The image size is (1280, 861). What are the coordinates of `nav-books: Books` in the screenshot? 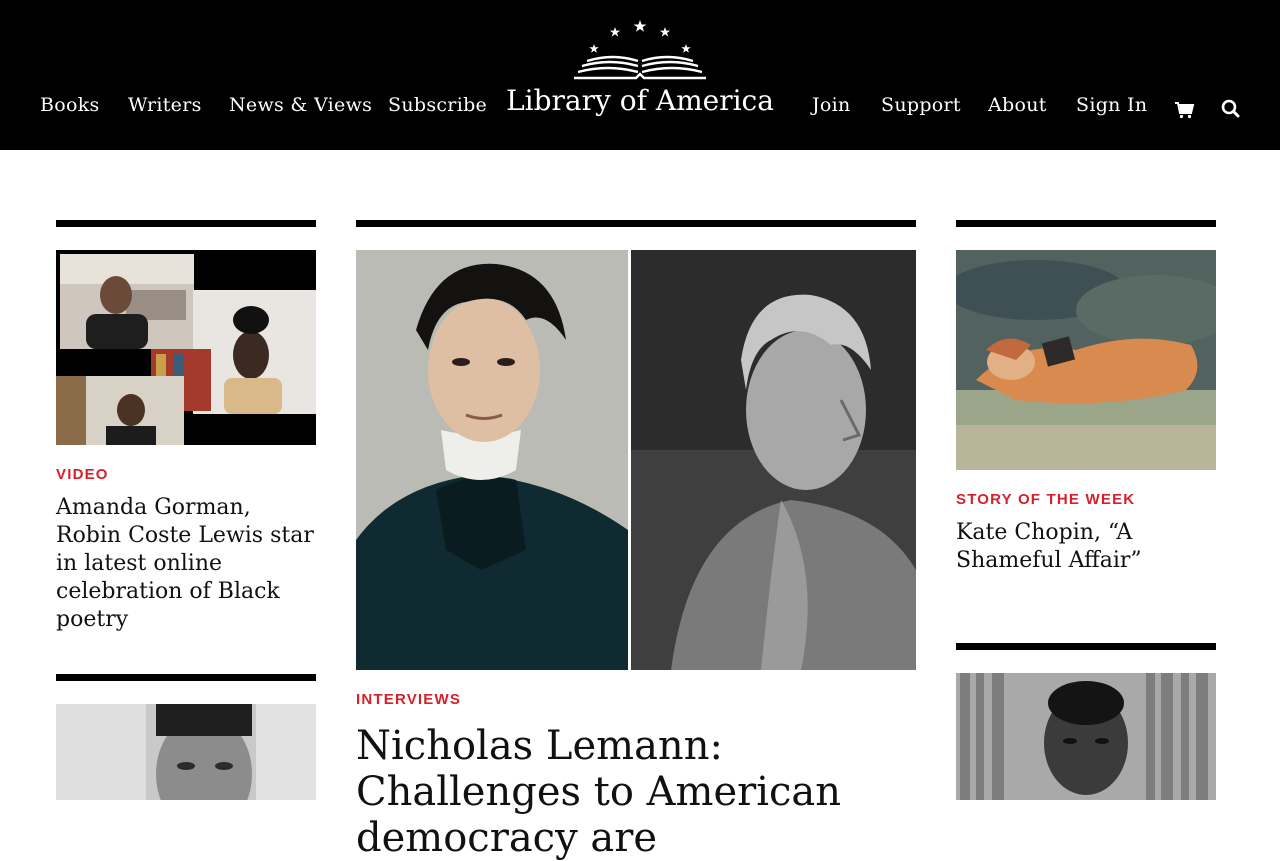 It's located at (70, 105).